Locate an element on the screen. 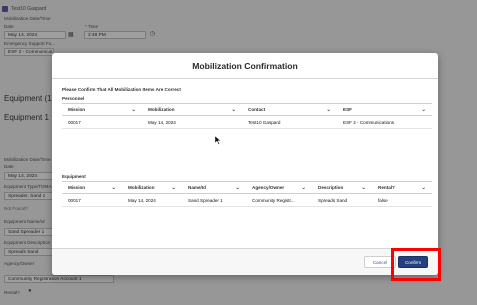  equipment-section-label: Equipment is located at coordinates (74, 176).